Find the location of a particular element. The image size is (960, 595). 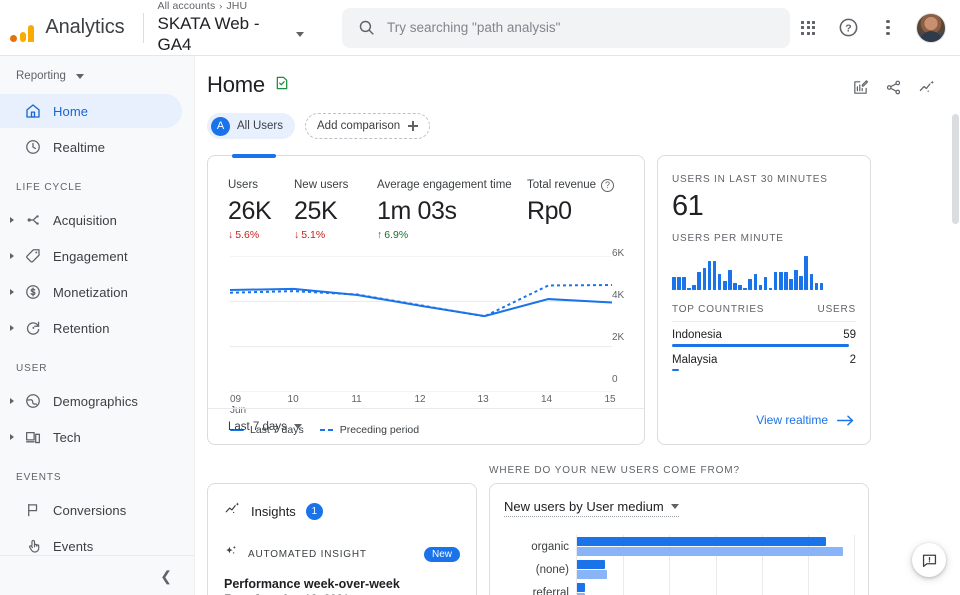

add-comparison-button: Add comparison is located at coordinates (368, 126).